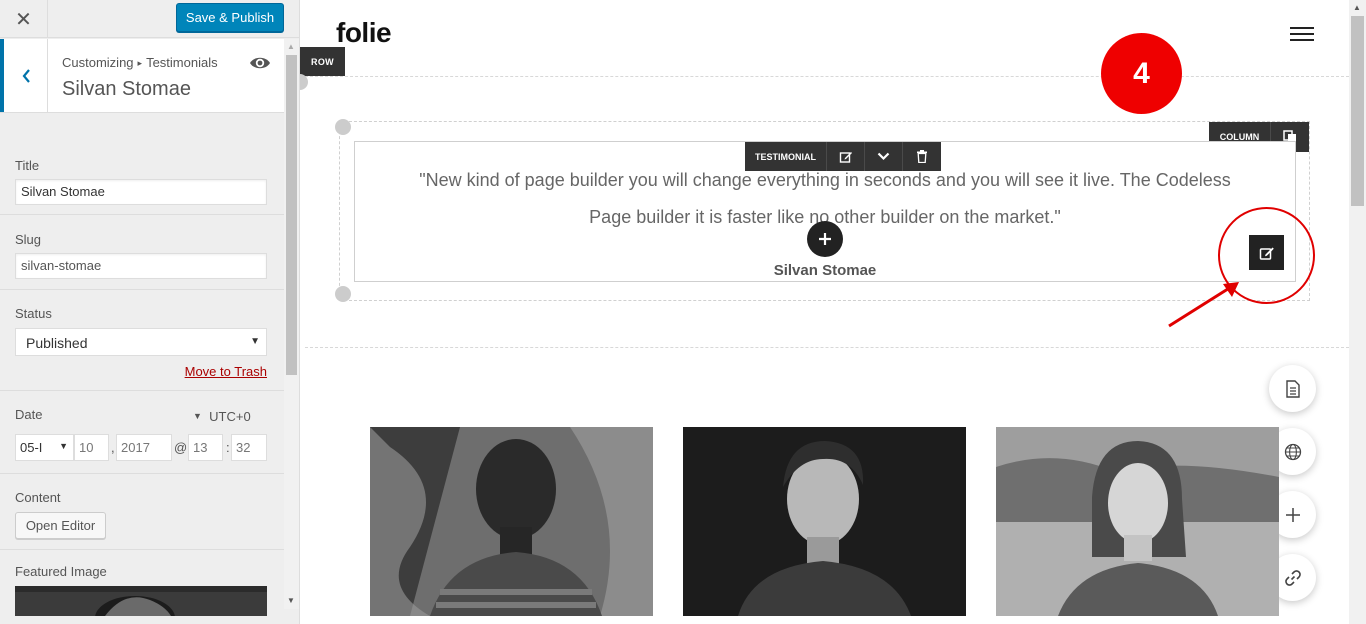  I want to click on move-down-button, so click(884, 156).